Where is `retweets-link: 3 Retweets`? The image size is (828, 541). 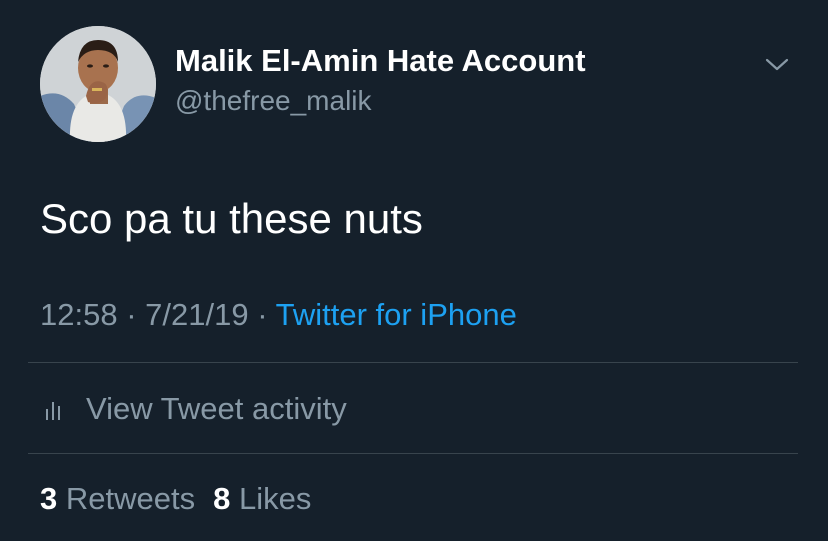 retweets-link: 3 Retweets is located at coordinates (117, 498).